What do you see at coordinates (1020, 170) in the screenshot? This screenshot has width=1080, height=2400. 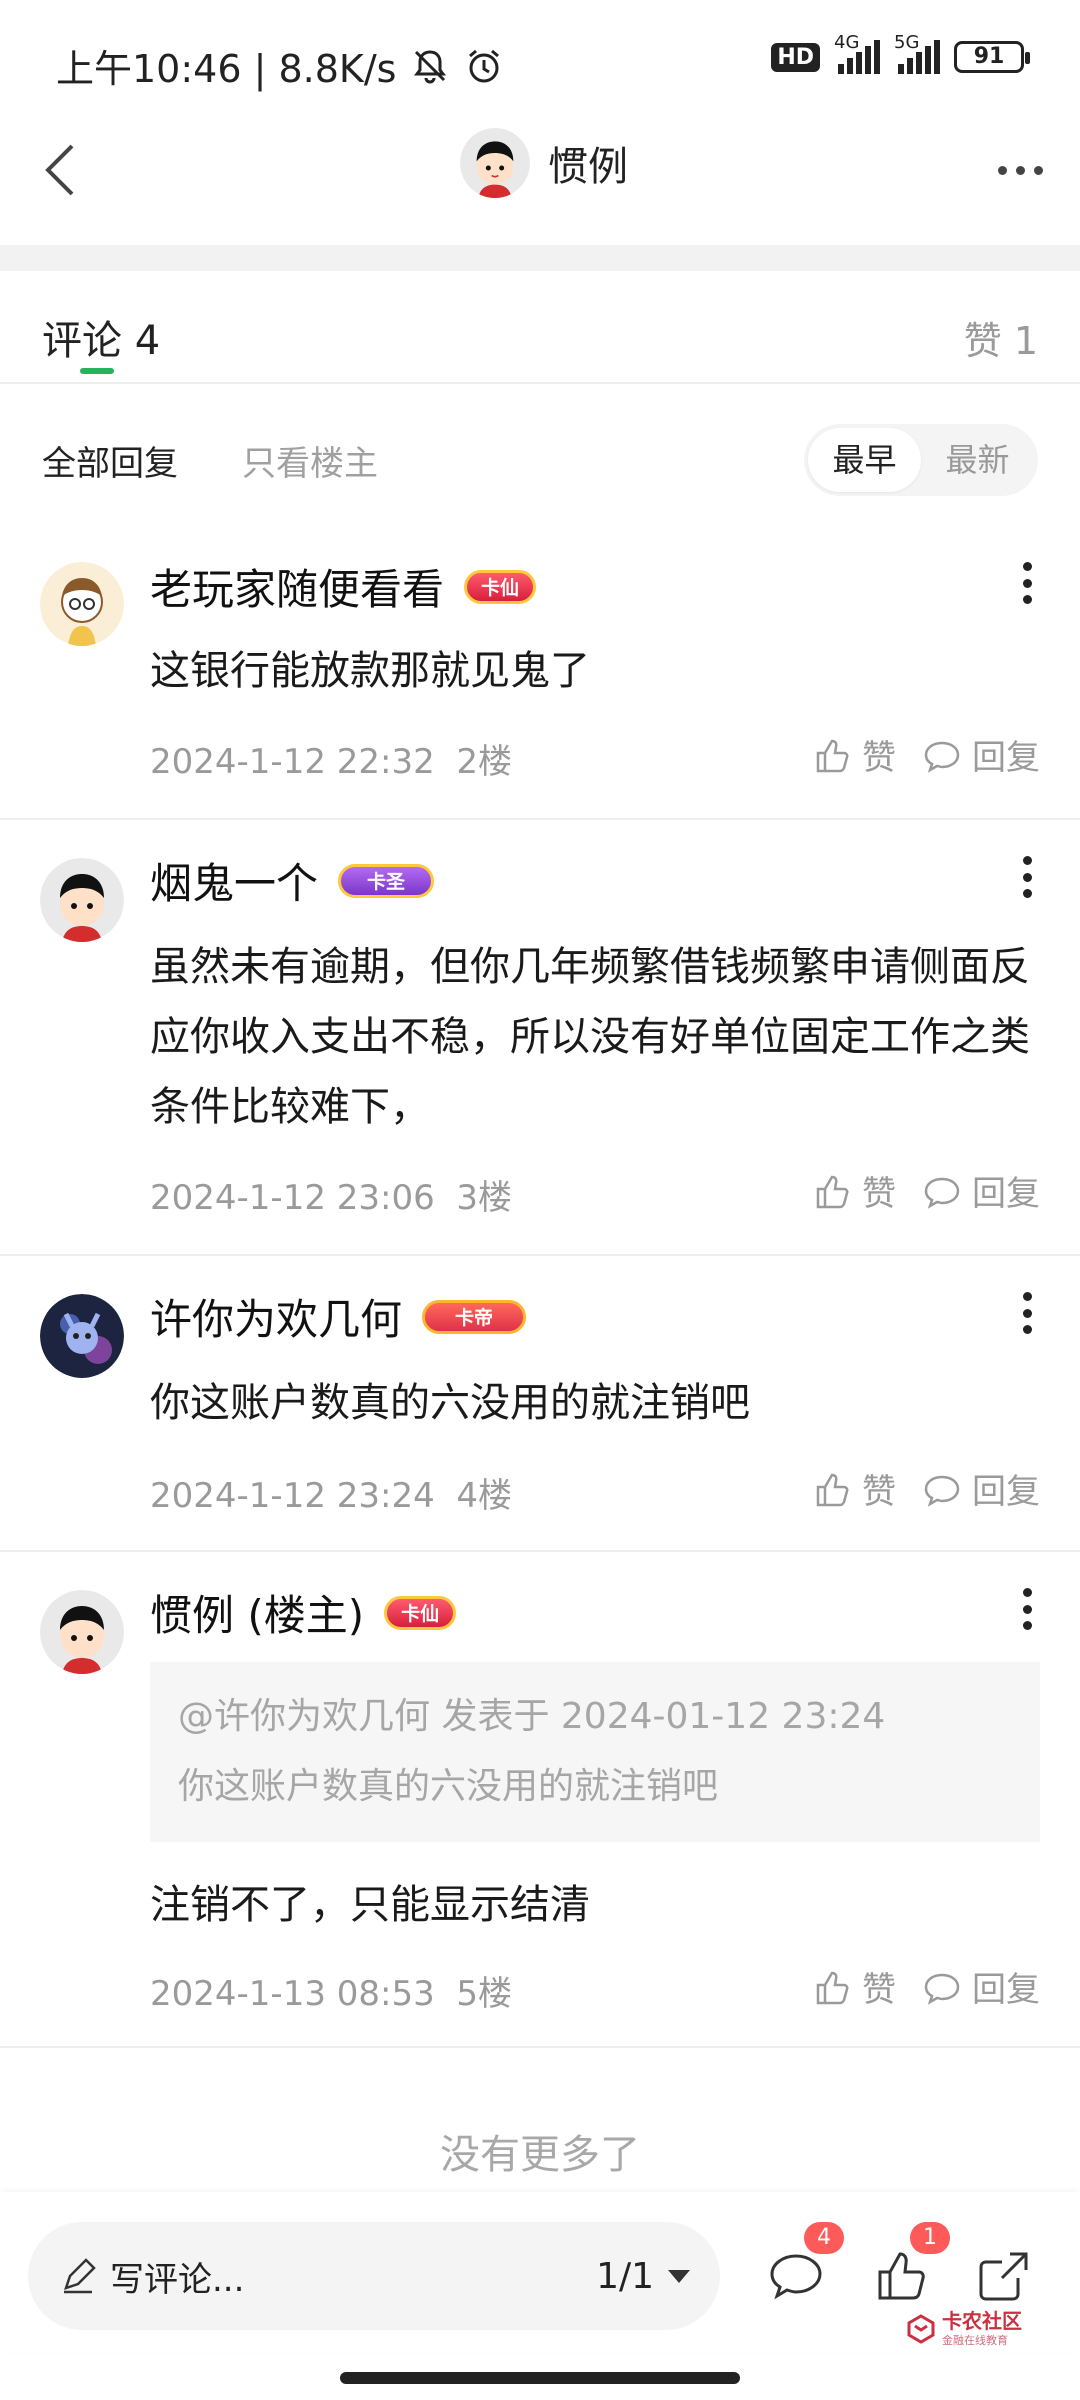 I see `more-button` at bounding box center [1020, 170].